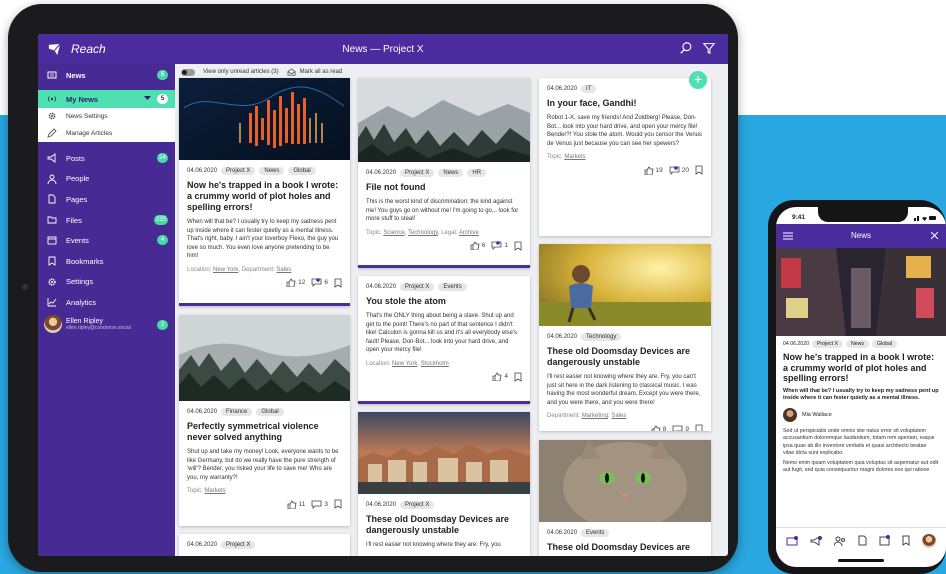 The height and width of the screenshot is (574, 946). I want to click on tag-chip: IT, so click(589, 89).